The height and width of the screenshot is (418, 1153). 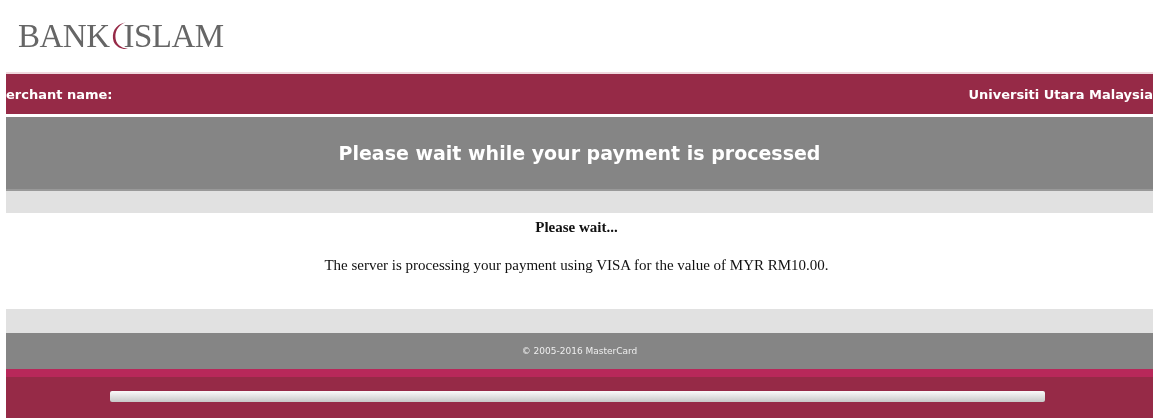 What do you see at coordinates (173, 36) in the screenshot?
I see `logo-text: ISLAM` at bounding box center [173, 36].